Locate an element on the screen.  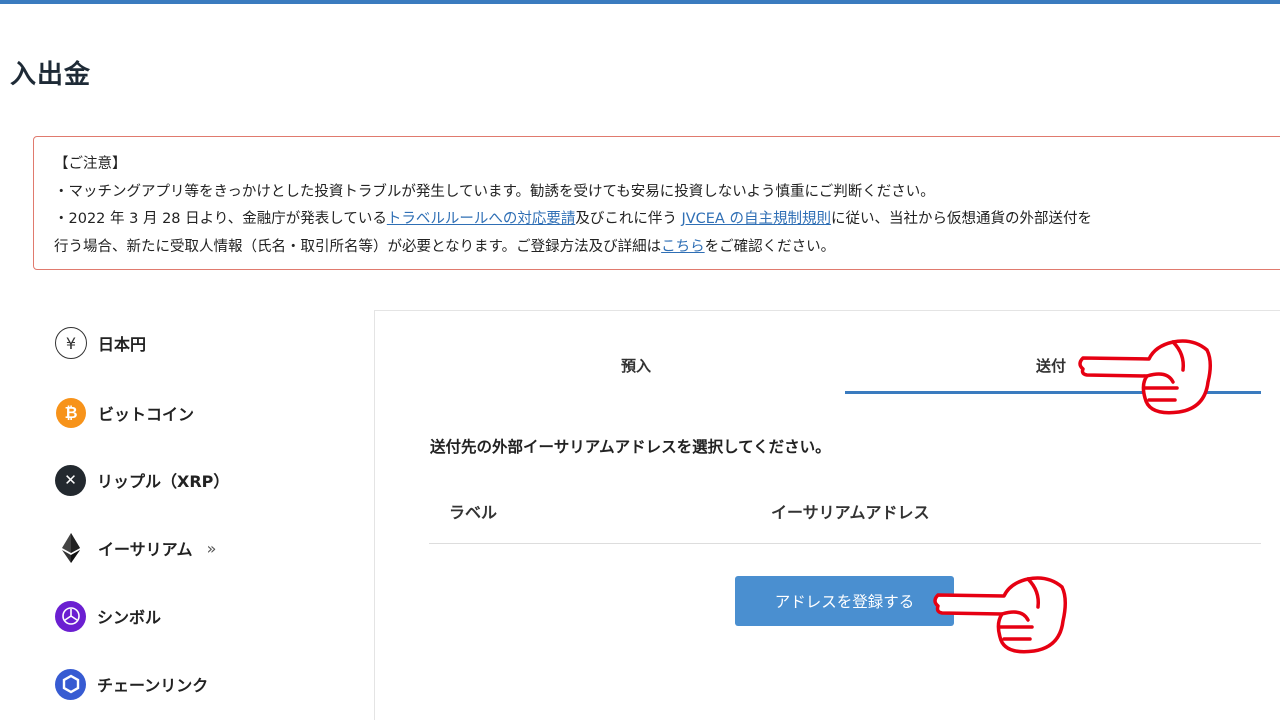
notice-text: 及びこれに伴う is located at coordinates (628, 219).